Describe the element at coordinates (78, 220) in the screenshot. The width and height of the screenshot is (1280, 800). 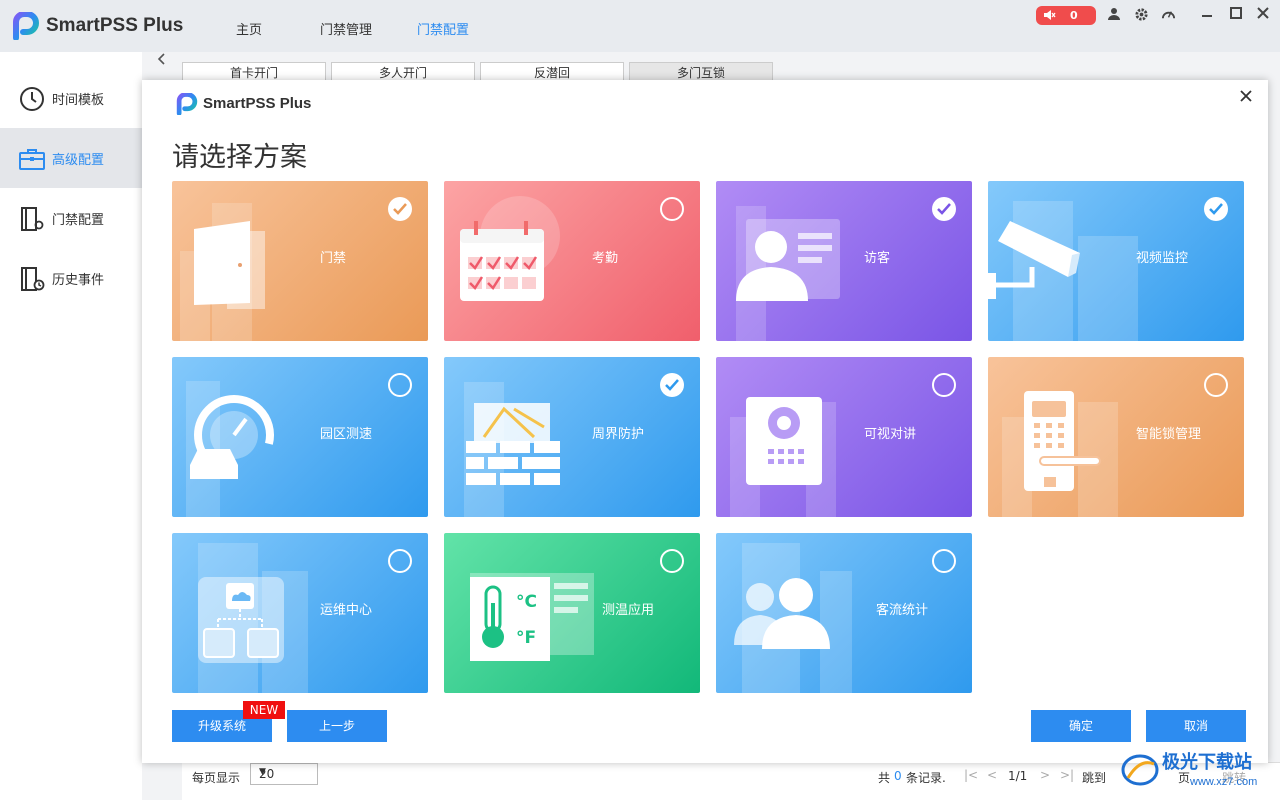
I see `sidebar-item-label: 门禁配置` at that location.